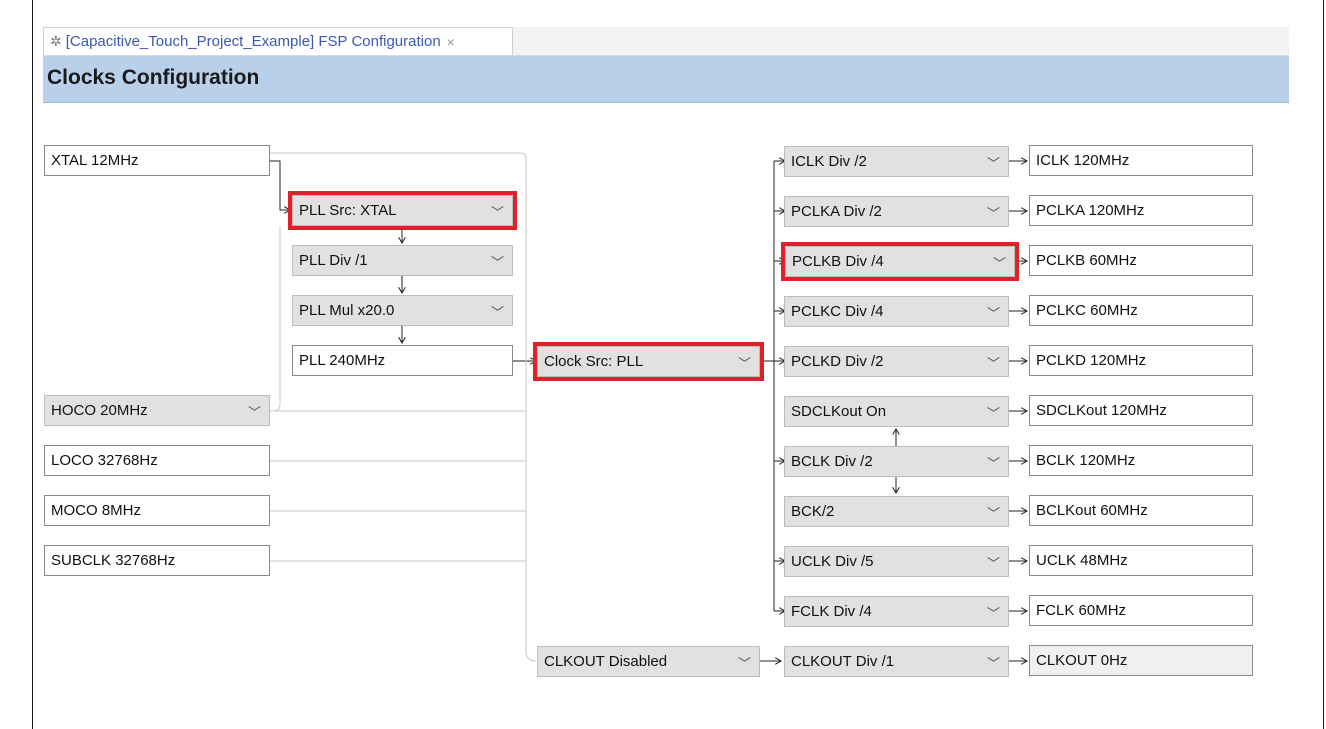  Describe the element at coordinates (1141, 660) in the screenshot. I see `clkout-output: CLKOUT 0Hz` at that location.